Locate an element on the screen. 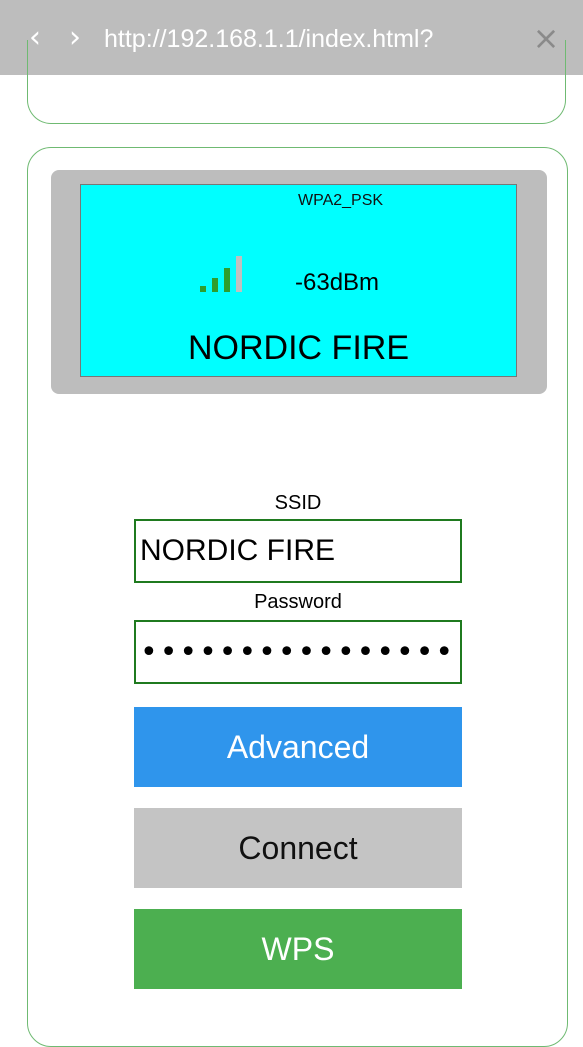  ssid-label: SSID is located at coordinates (298, 503).